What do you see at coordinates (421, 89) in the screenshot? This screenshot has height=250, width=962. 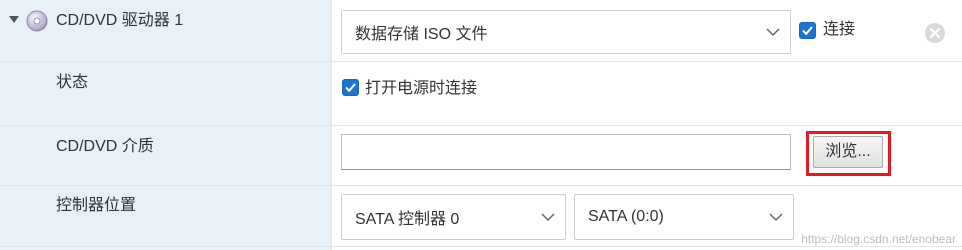 I see `power-on-connect-label: 打开电源时连接` at bounding box center [421, 89].